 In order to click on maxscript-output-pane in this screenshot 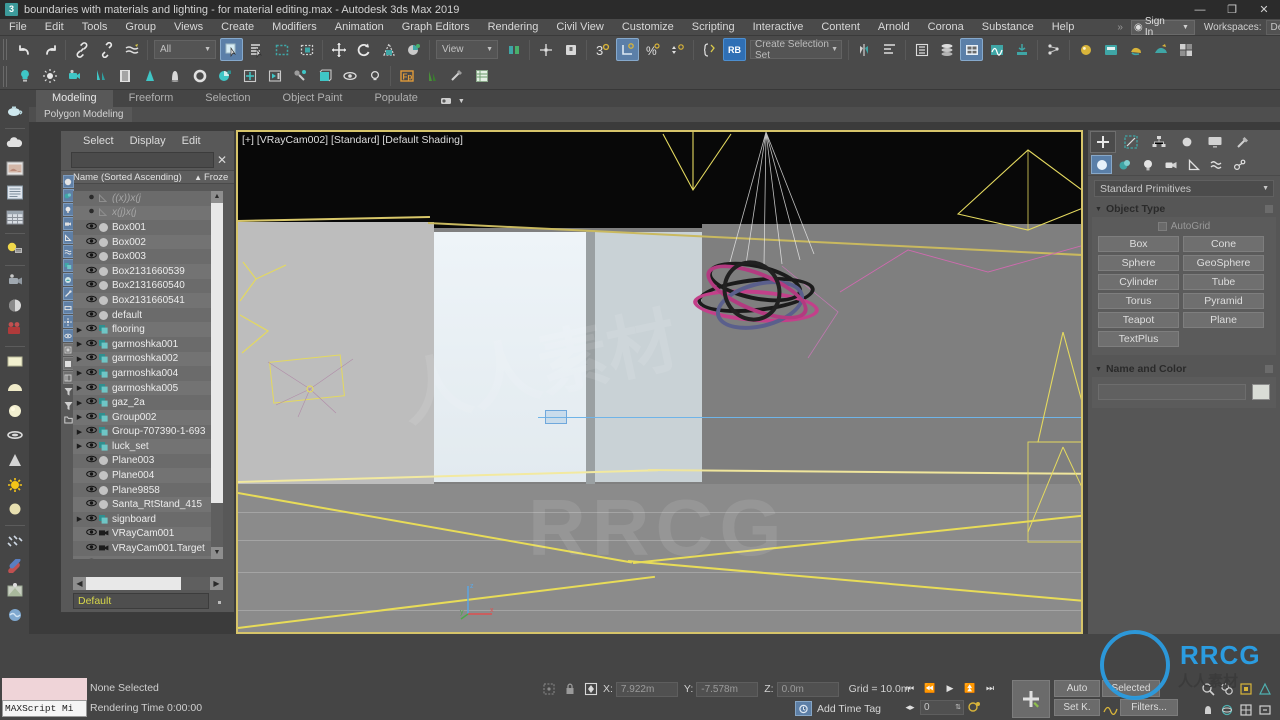, I will do `click(44, 689)`.